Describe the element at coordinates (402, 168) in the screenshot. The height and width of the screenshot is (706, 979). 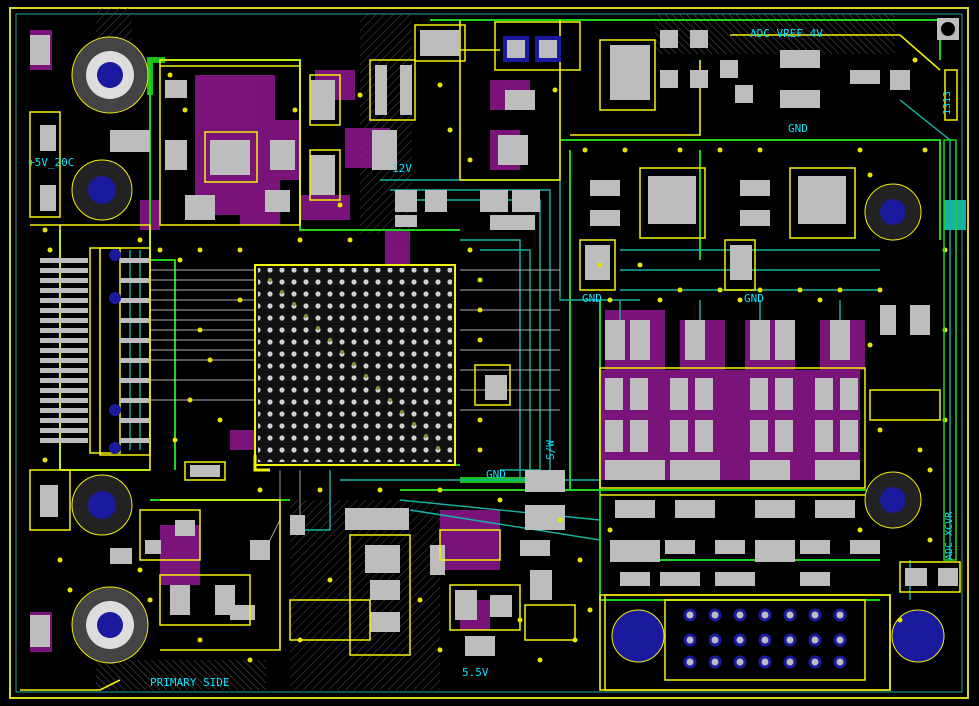
I see `label-12v: 12V` at that location.